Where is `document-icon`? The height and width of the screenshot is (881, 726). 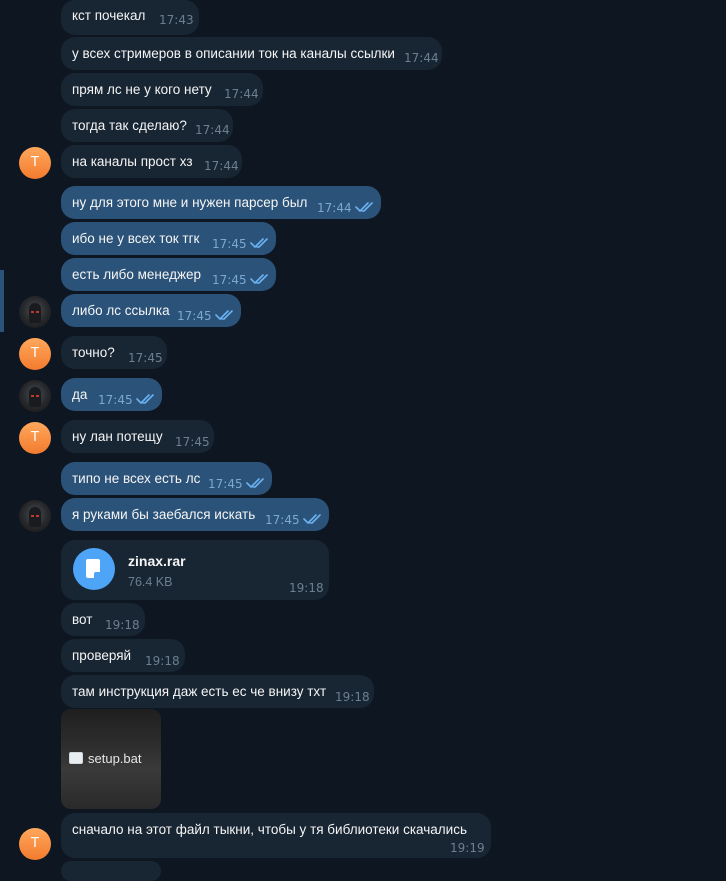
document-icon is located at coordinates (94, 569).